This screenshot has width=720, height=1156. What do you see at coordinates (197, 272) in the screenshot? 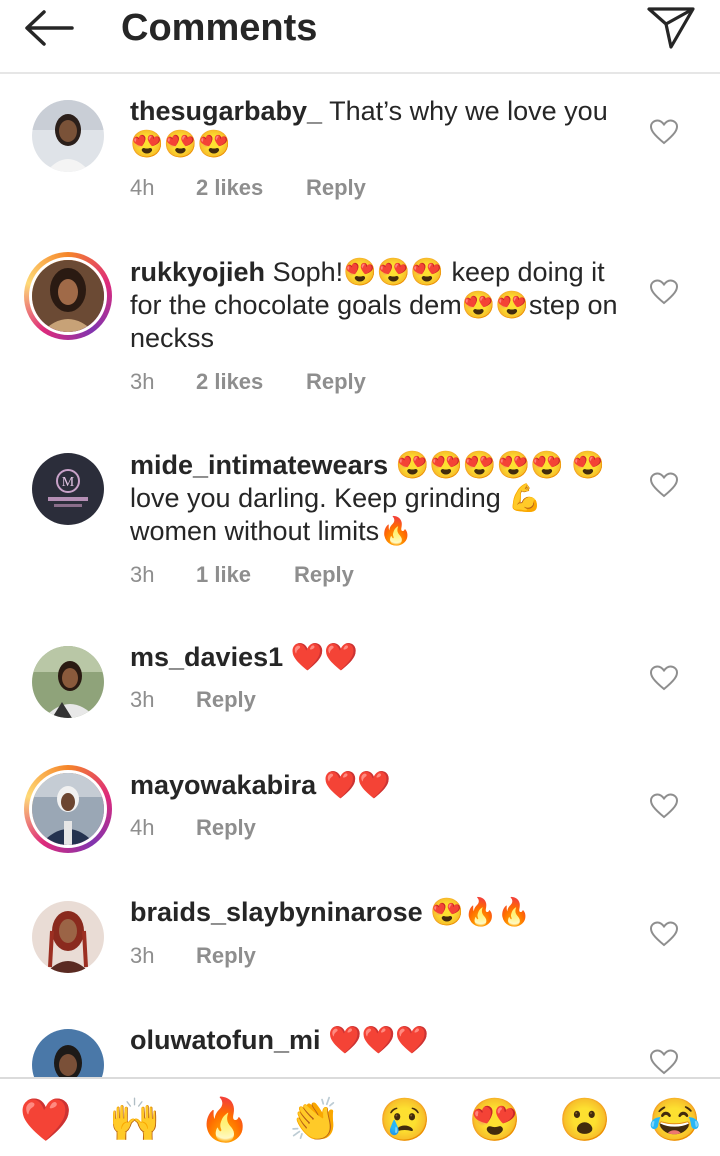
I see `comment-username: rukkyojieh` at bounding box center [197, 272].